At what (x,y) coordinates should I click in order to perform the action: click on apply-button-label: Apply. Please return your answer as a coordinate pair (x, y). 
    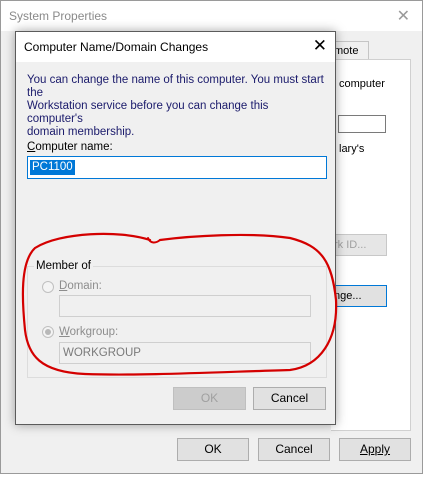
    Looking at the image, I should click on (375, 449).